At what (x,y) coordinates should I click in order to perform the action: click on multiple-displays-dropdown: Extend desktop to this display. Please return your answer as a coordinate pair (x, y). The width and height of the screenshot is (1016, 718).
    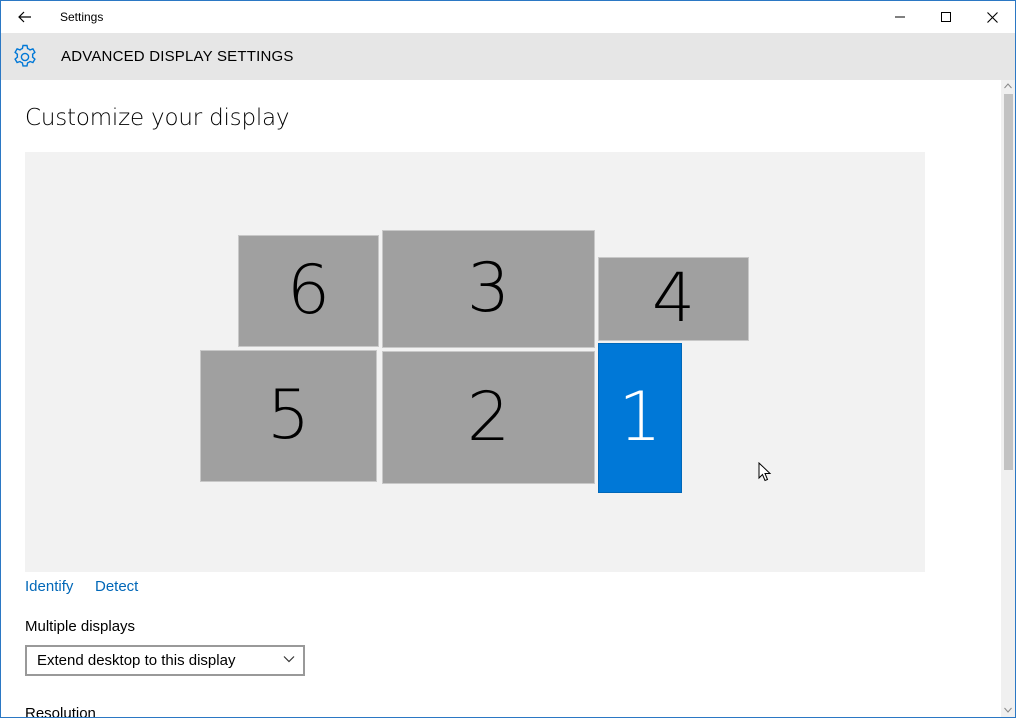
    Looking at the image, I should click on (165, 660).